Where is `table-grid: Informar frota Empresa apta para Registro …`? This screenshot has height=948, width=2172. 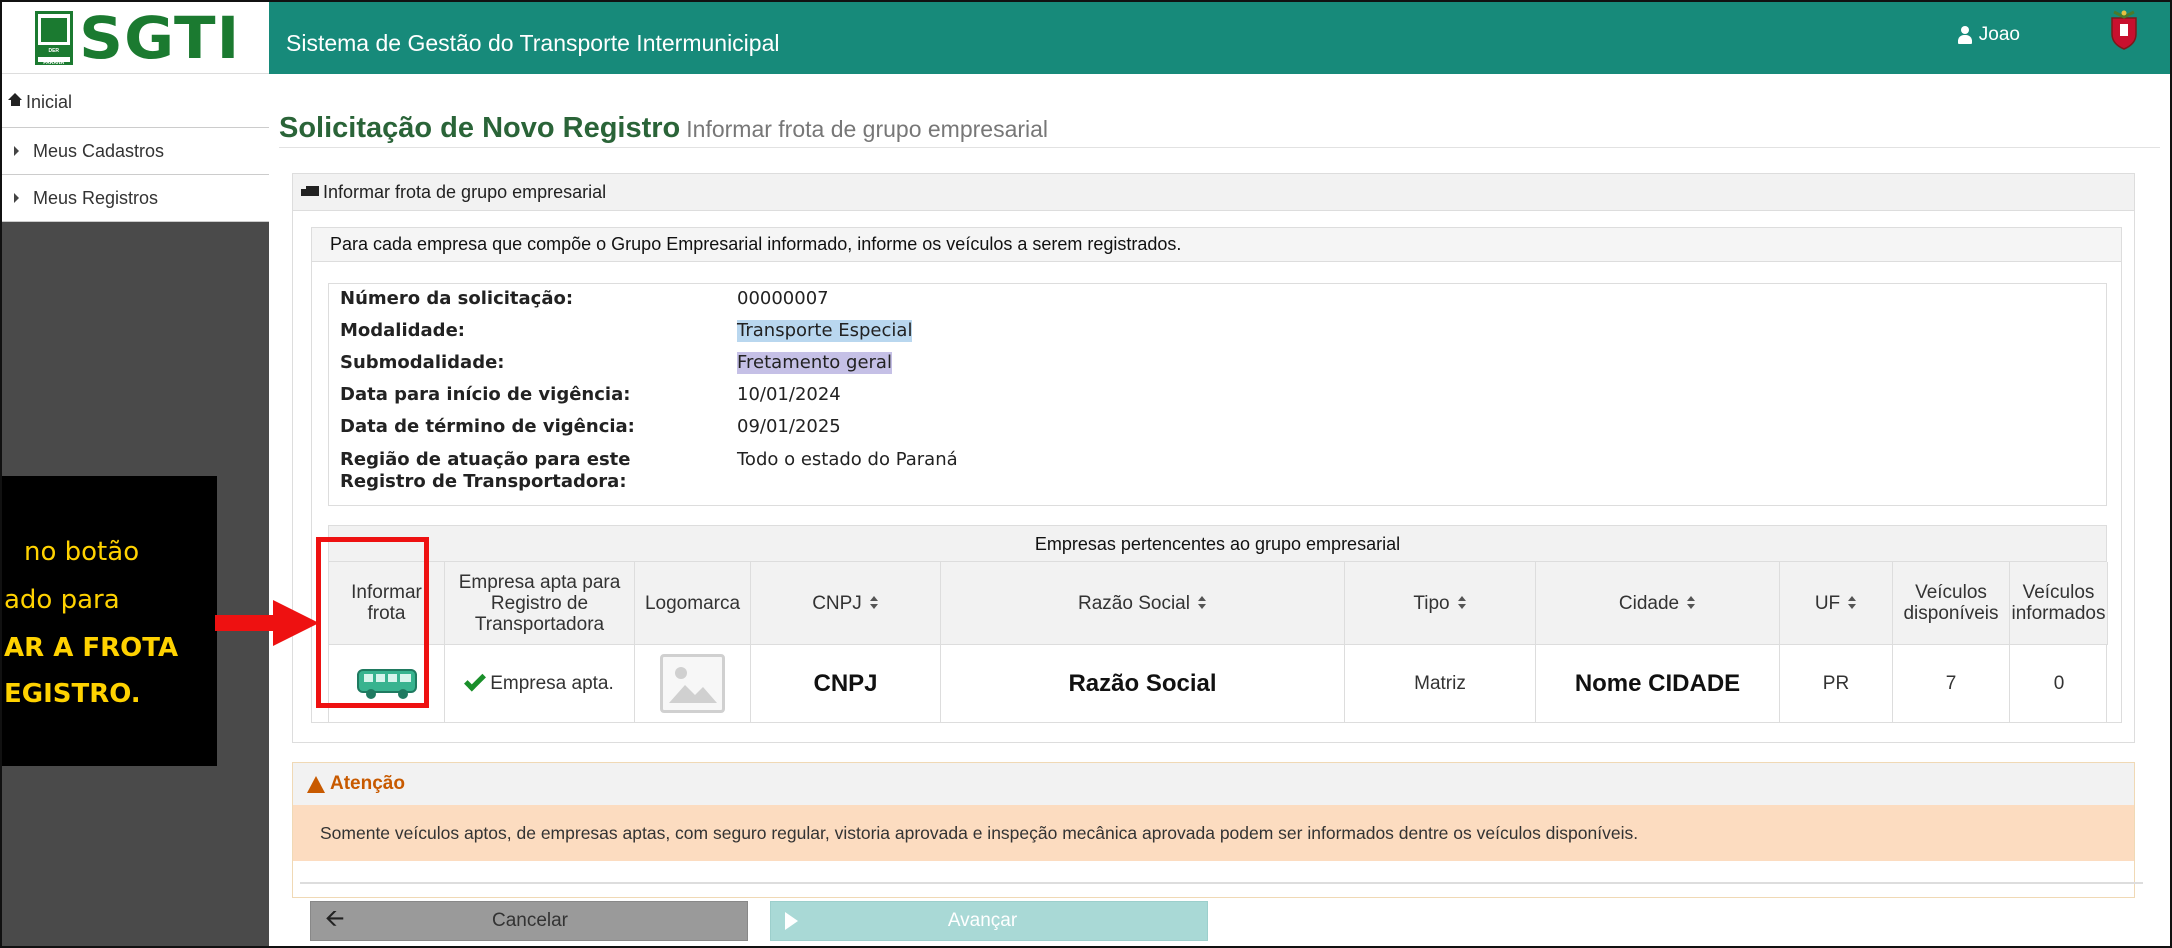
table-grid: Informar frota Empresa apta para Registro … is located at coordinates (1218, 642).